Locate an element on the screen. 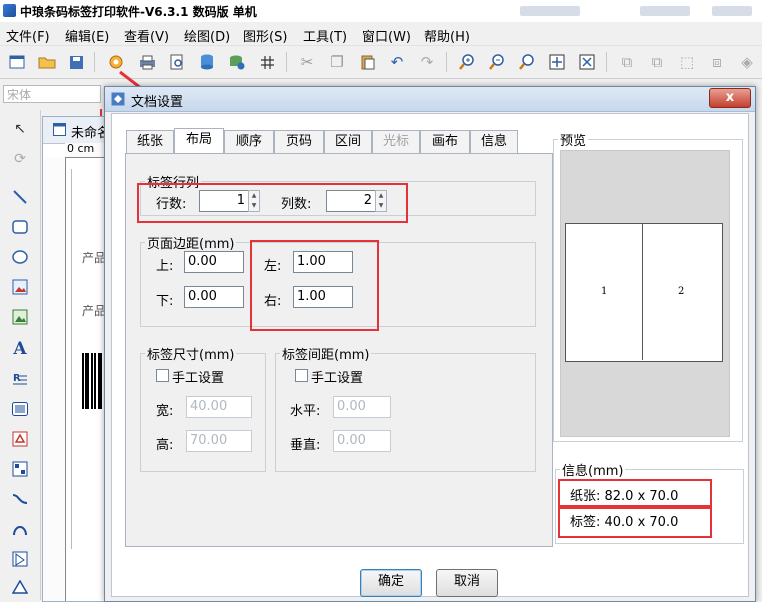  label-gap-manual-checkbox is located at coordinates (301, 375).